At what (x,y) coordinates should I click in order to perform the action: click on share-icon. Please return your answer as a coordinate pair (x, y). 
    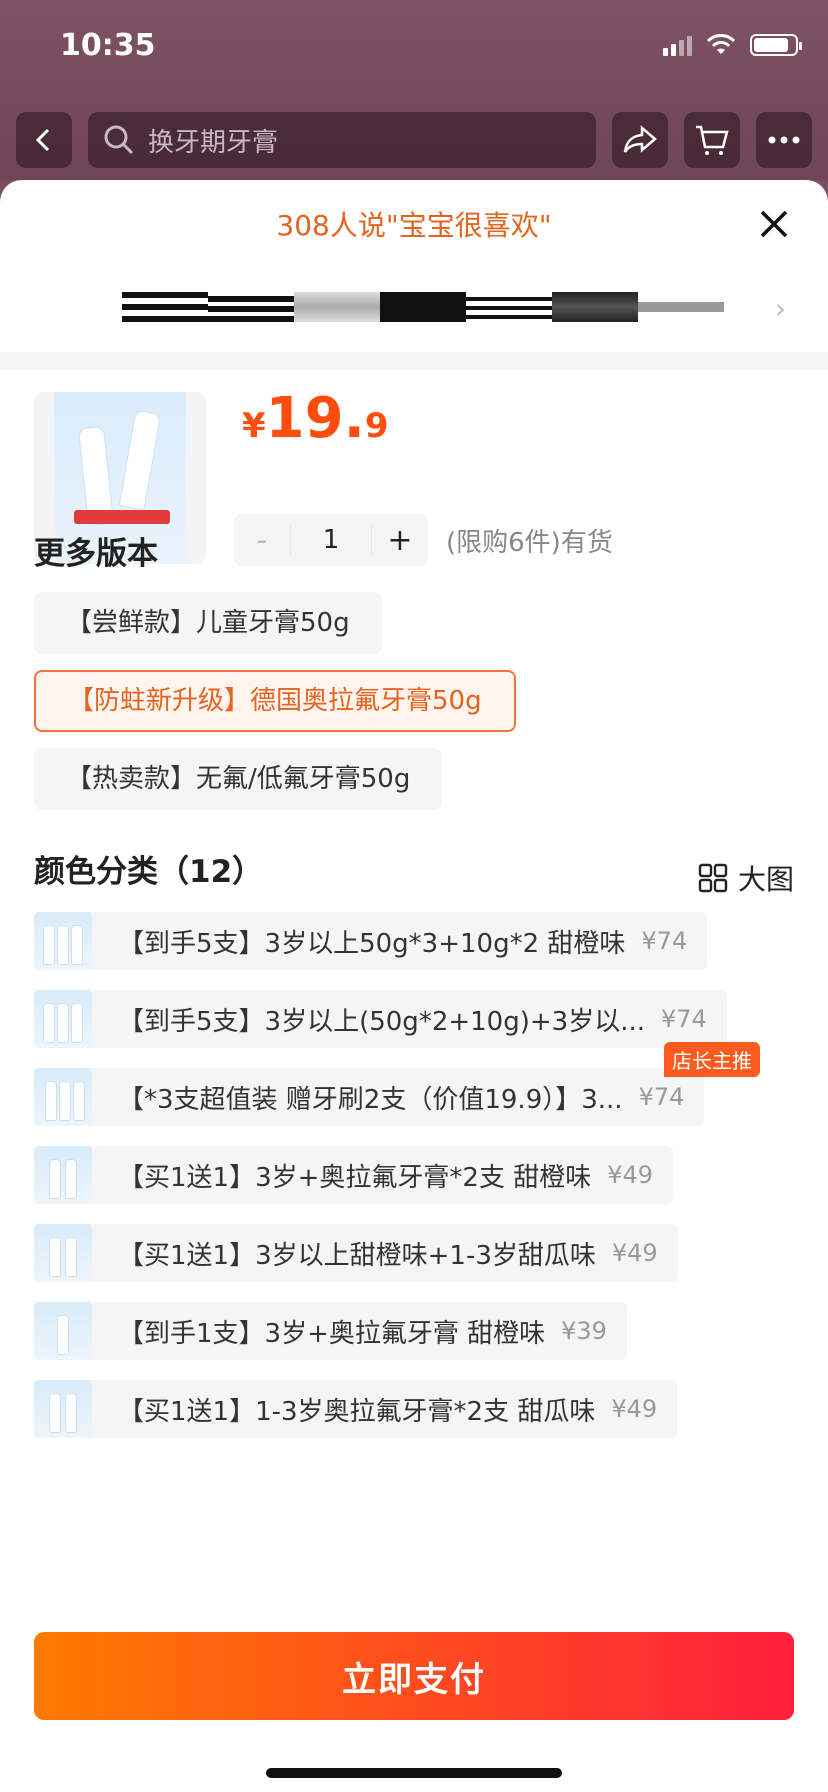
    Looking at the image, I should click on (640, 139).